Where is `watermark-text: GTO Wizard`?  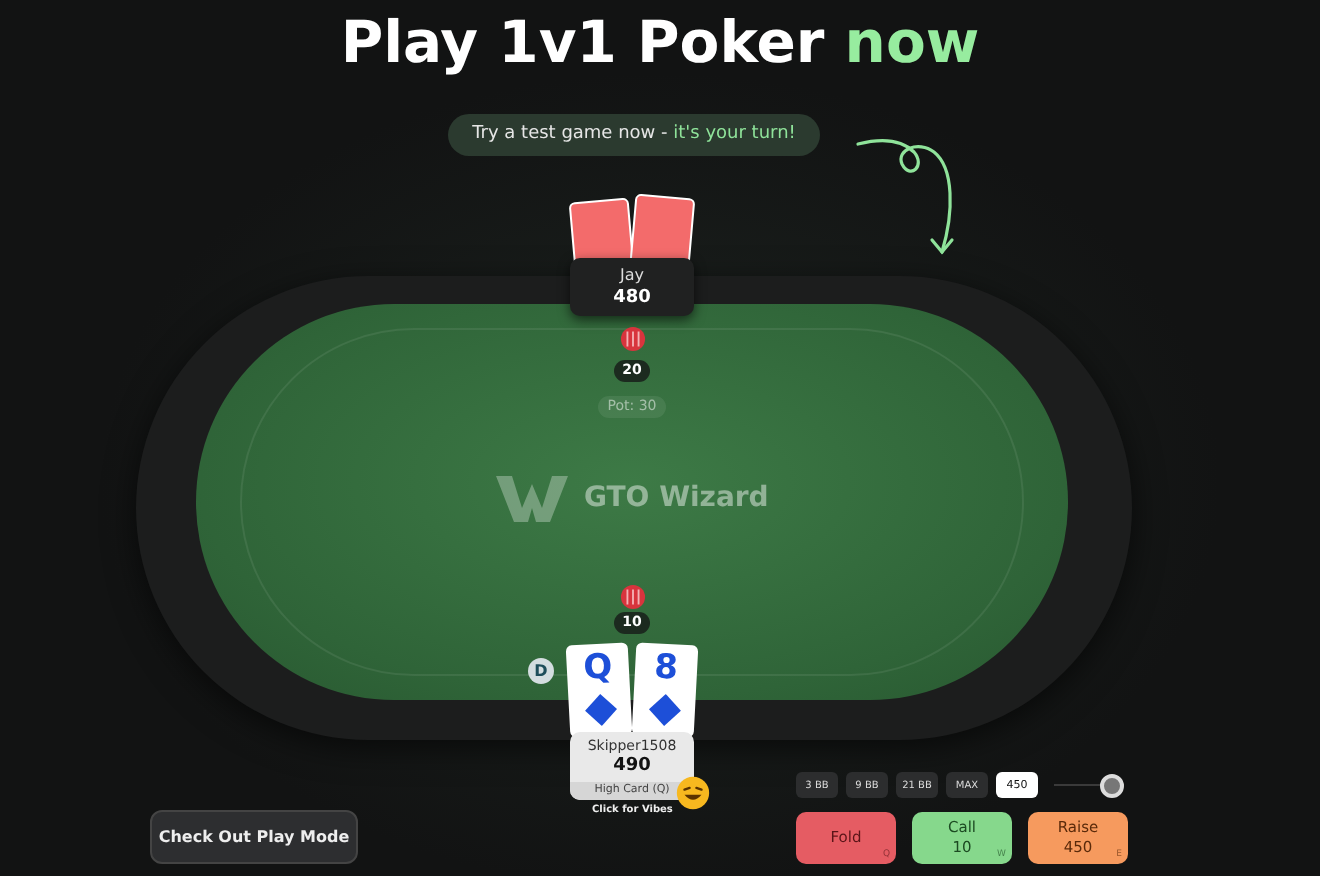
watermark-text: GTO Wizard is located at coordinates (676, 498).